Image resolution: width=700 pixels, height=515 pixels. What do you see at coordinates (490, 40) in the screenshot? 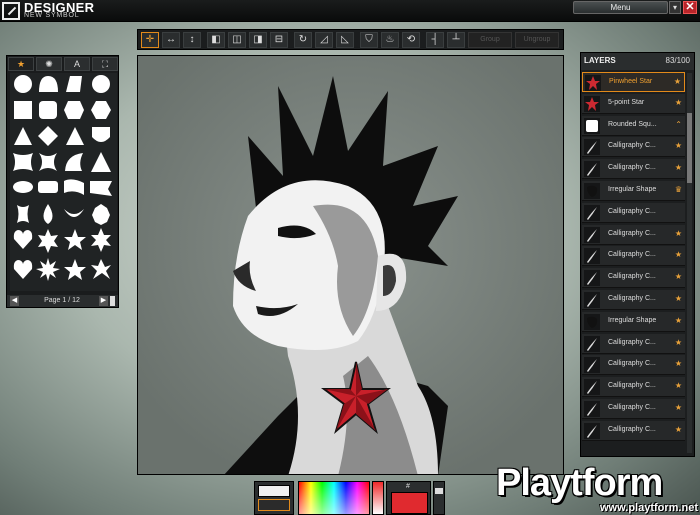
I see `group-button: Group` at bounding box center [490, 40].